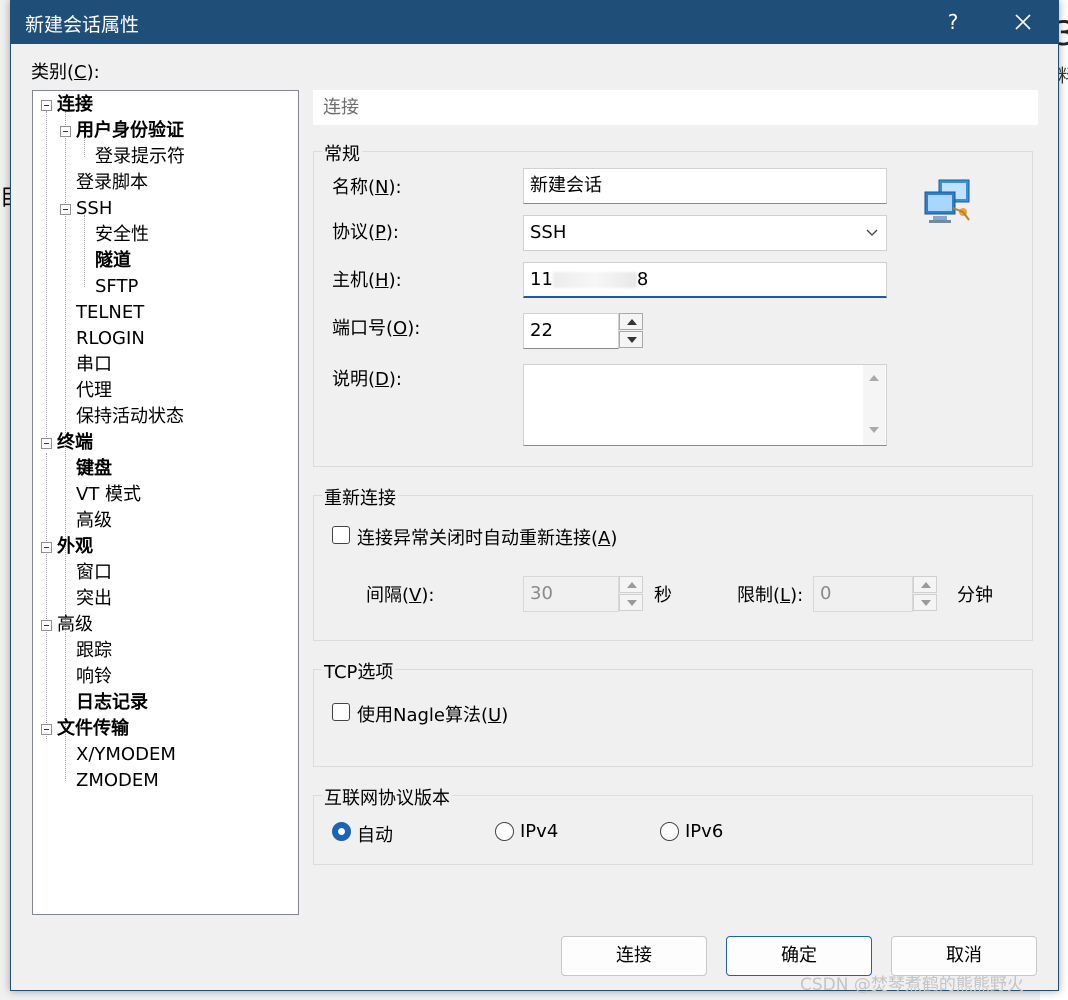 This screenshot has height=1000, width=1068. What do you see at coordinates (94, 365) in the screenshot?
I see `tree-item-serial: 串口` at bounding box center [94, 365].